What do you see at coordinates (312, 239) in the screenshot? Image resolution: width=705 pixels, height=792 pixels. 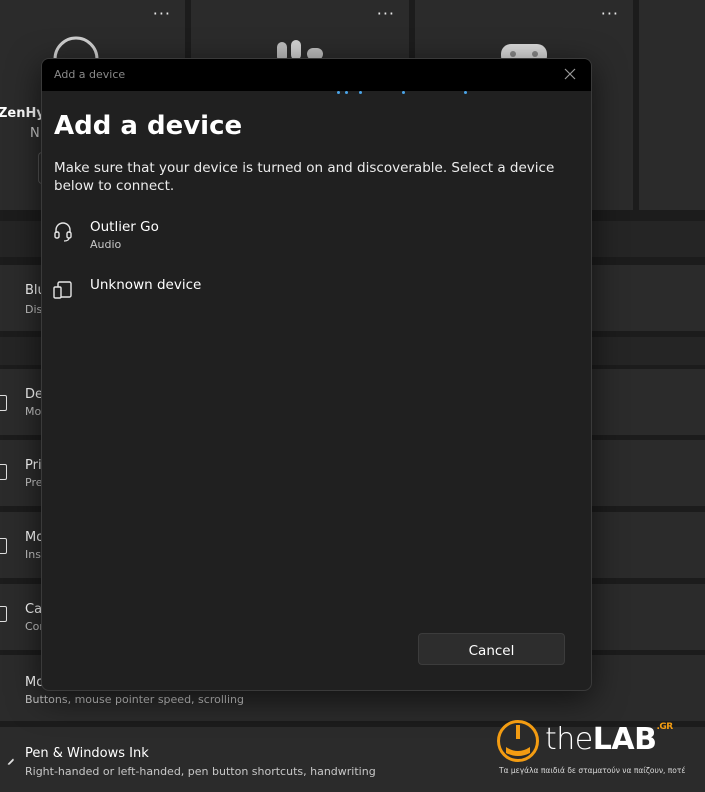 I see `device-list-item: Outlier Go Audio` at bounding box center [312, 239].